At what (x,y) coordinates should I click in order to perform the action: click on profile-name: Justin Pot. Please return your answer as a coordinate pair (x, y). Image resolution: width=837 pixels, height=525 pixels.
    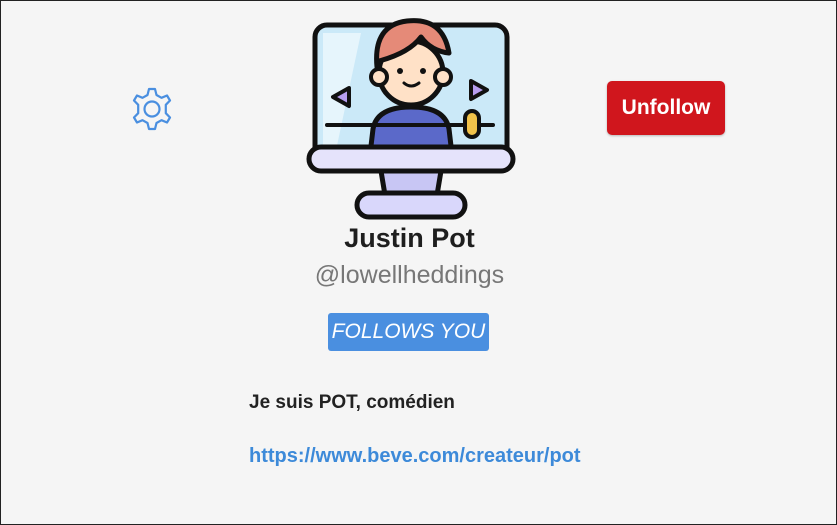
    Looking at the image, I should click on (409, 238).